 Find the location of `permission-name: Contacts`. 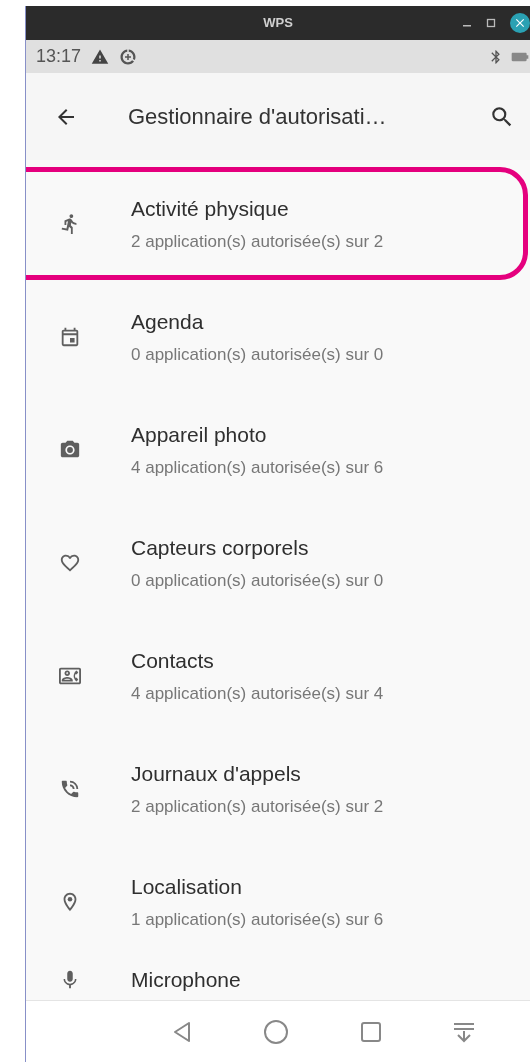

permission-name: Contacts is located at coordinates (173, 661).